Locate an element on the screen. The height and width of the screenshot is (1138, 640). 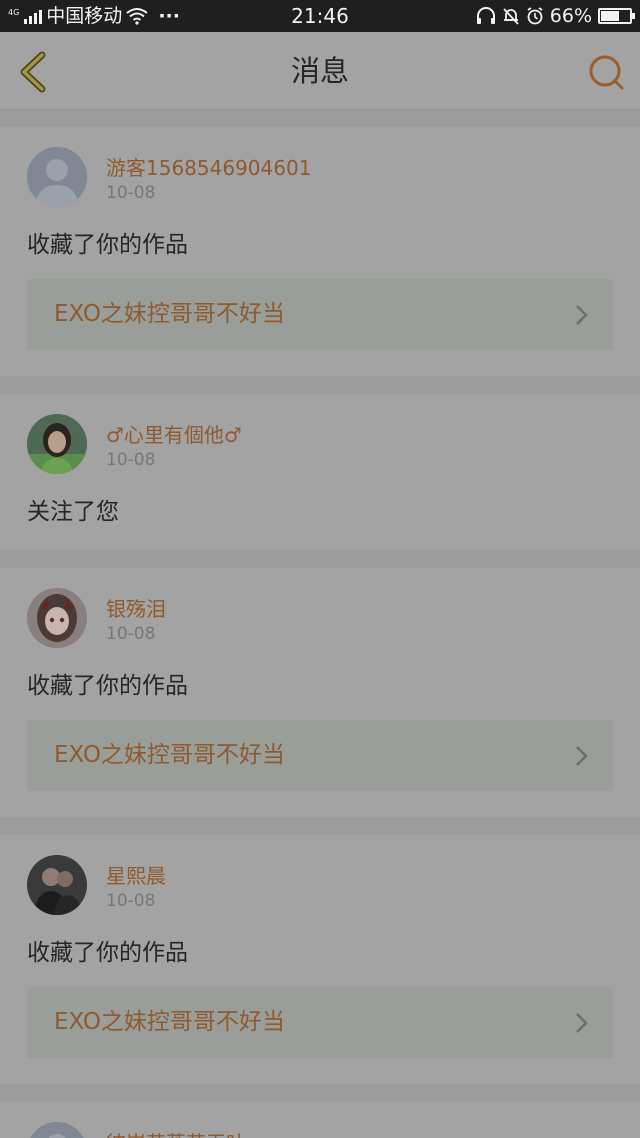
anime-avatar-icon is located at coordinates (57, 618).